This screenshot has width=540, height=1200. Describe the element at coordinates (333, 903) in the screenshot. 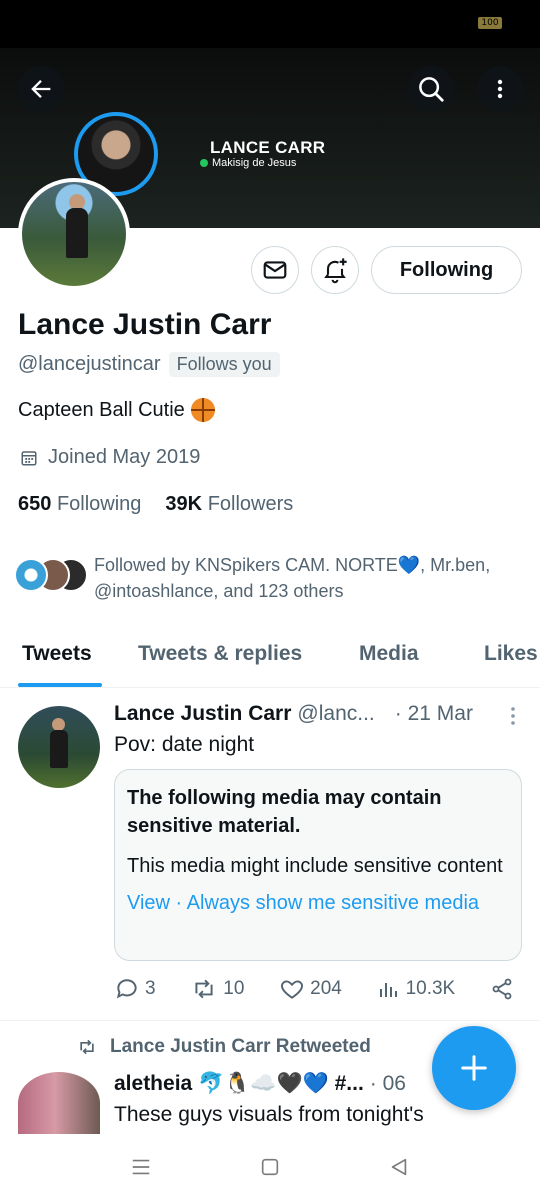

I see `always-show-link: Always show me sensitive media` at that location.